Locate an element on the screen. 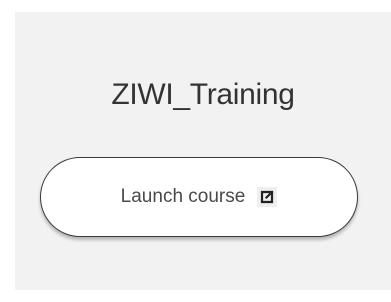 This screenshot has height=302, width=391. course-title: ZIWI_Training is located at coordinates (203, 94).